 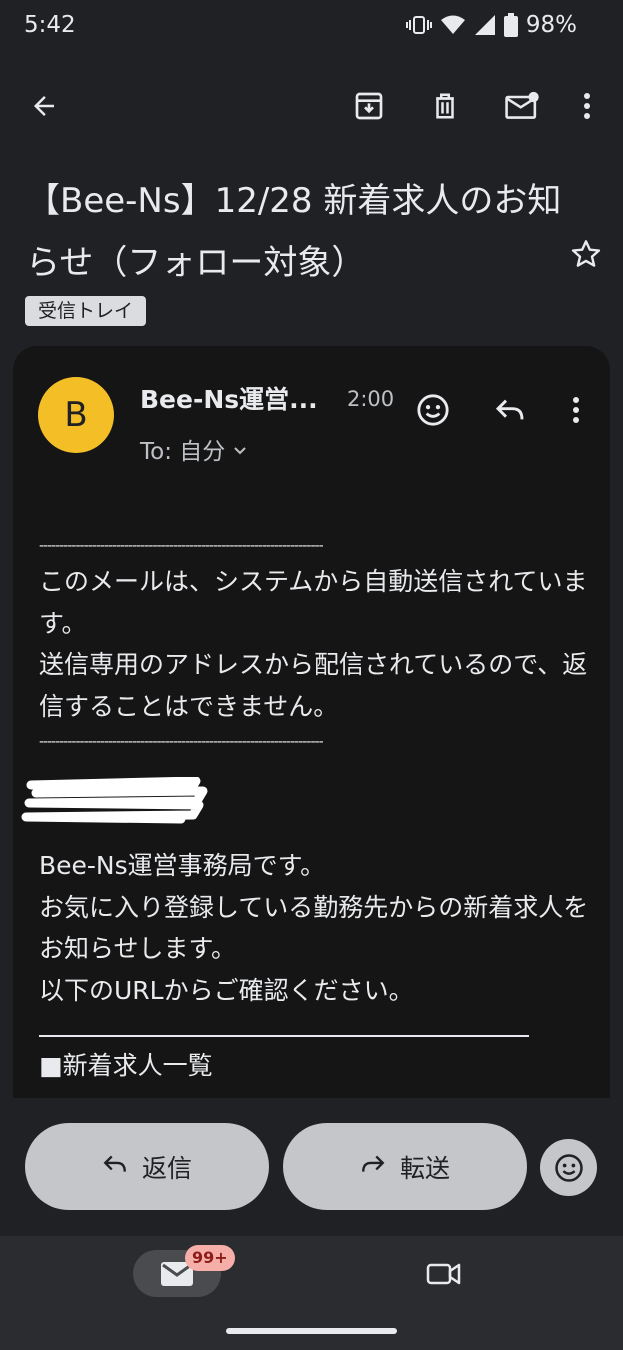 What do you see at coordinates (311, 1331) in the screenshot?
I see `gesture-home-bar` at bounding box center [311, 1331].